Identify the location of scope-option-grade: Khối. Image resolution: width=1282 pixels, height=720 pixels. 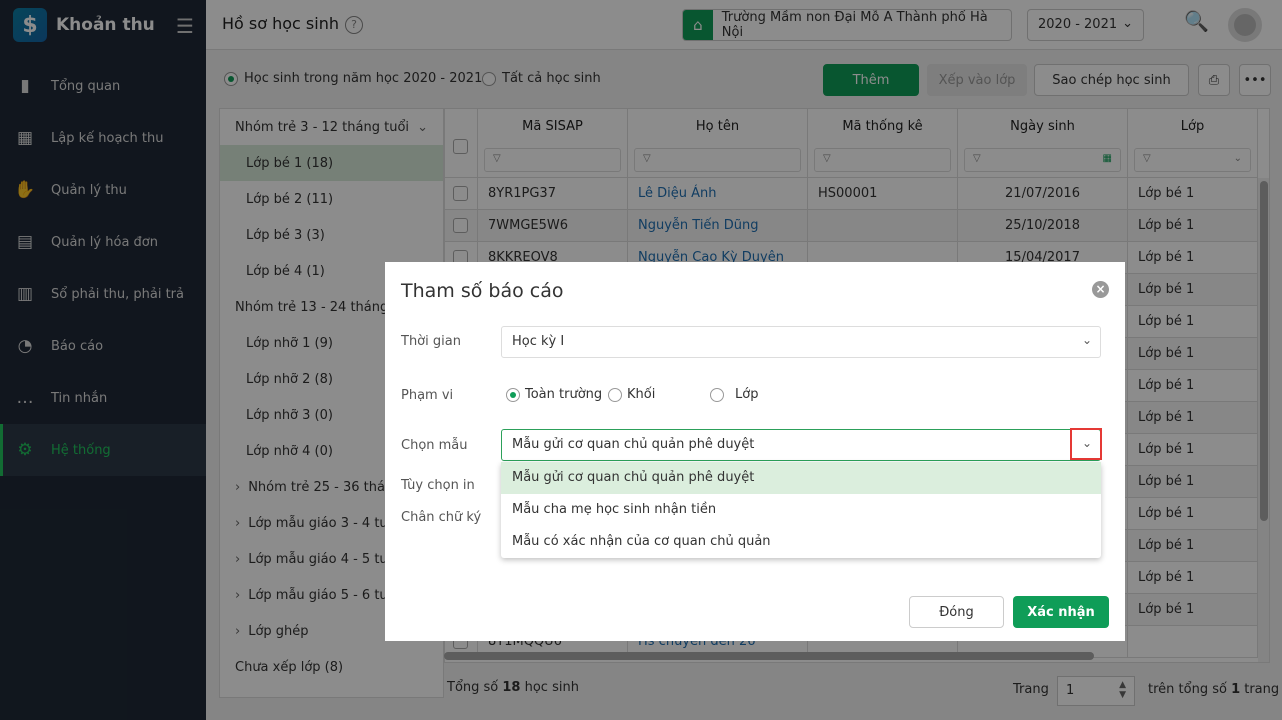
(631, 394).